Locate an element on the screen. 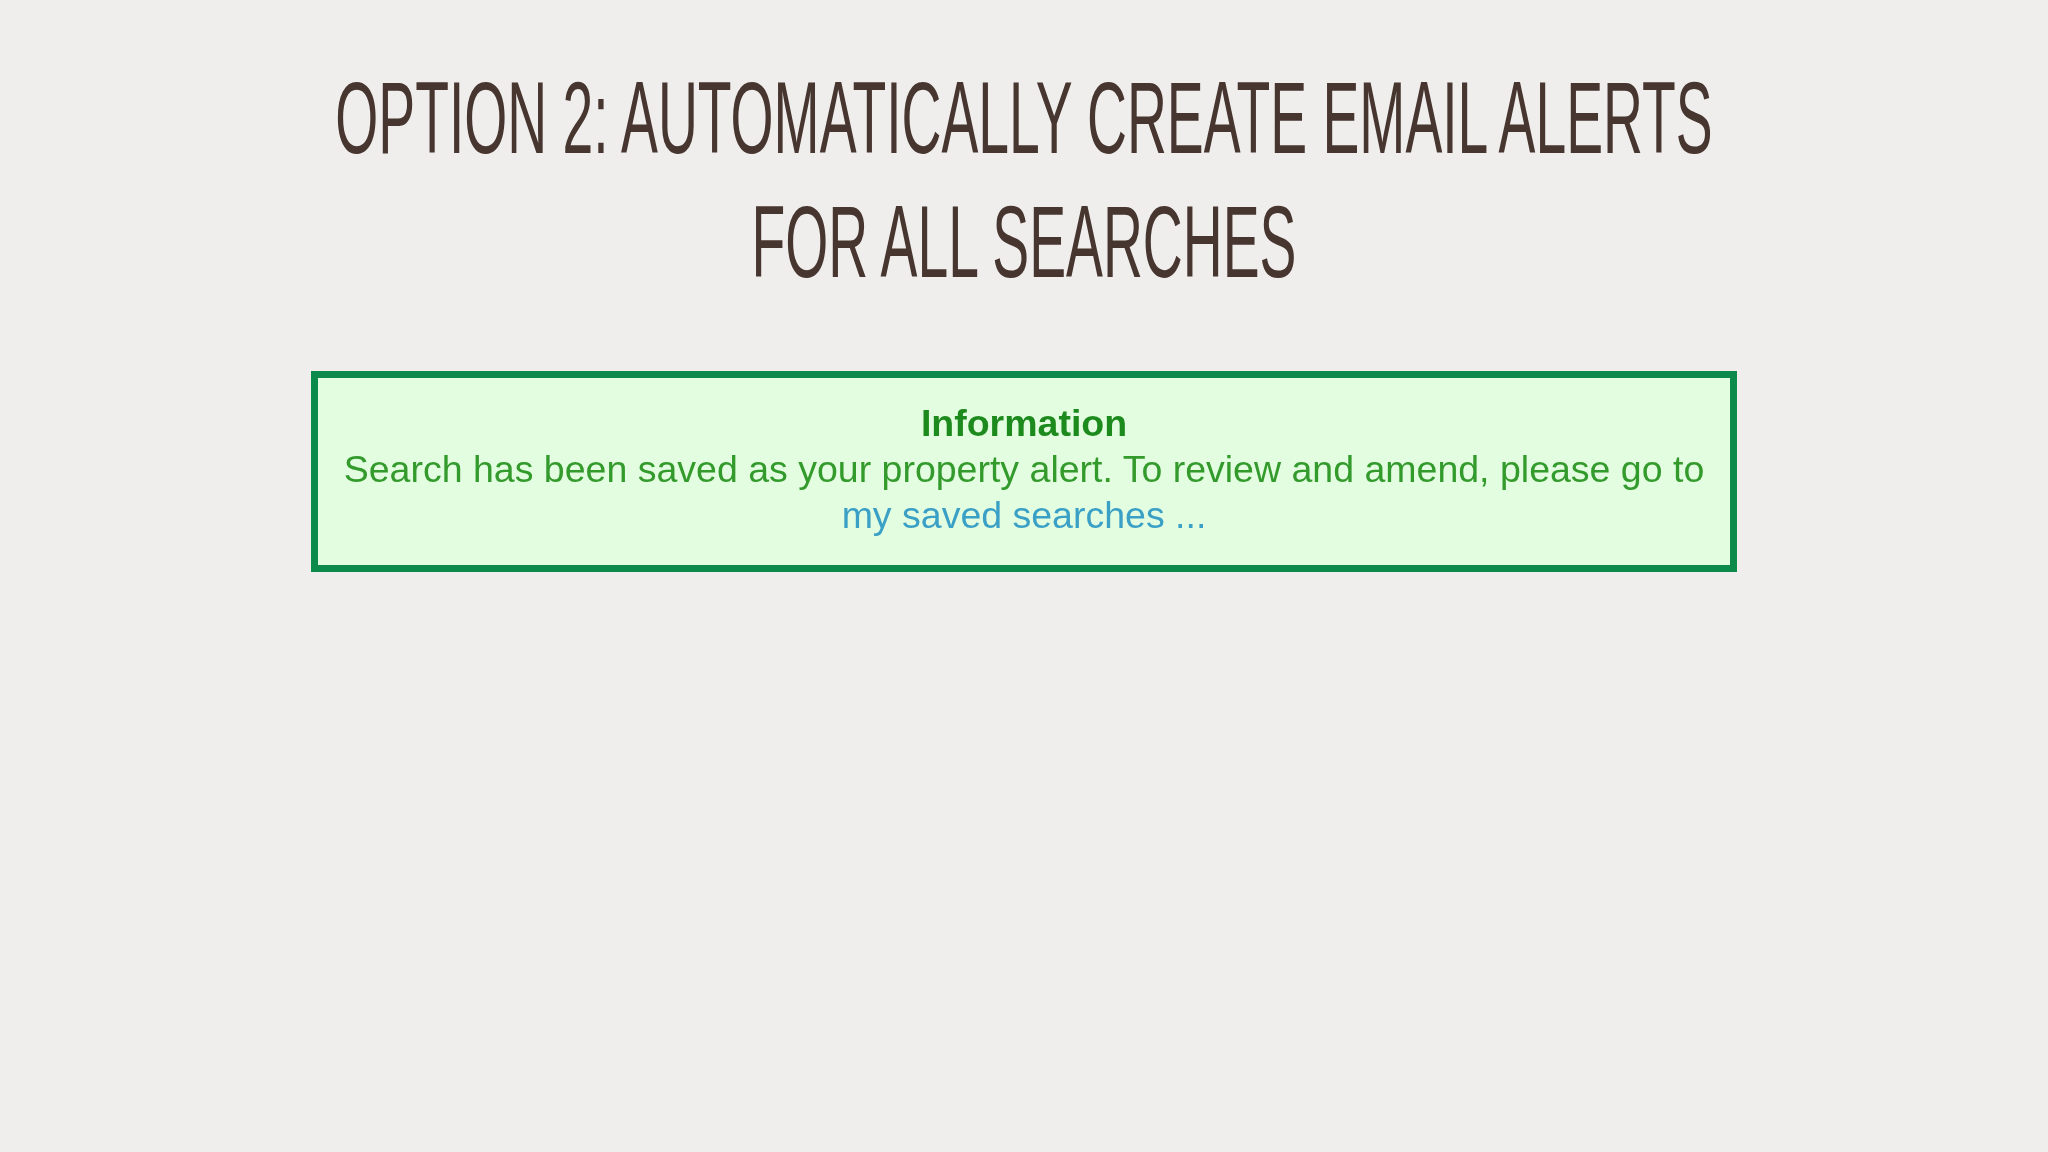 The image size is (2048, 1152). notice-heading: Information is located at coordinates (1024, 423).